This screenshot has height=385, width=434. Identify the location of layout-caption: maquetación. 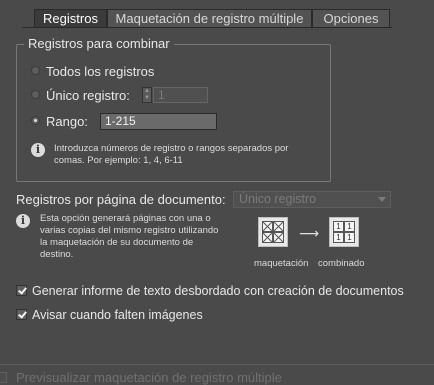
(281, 263).